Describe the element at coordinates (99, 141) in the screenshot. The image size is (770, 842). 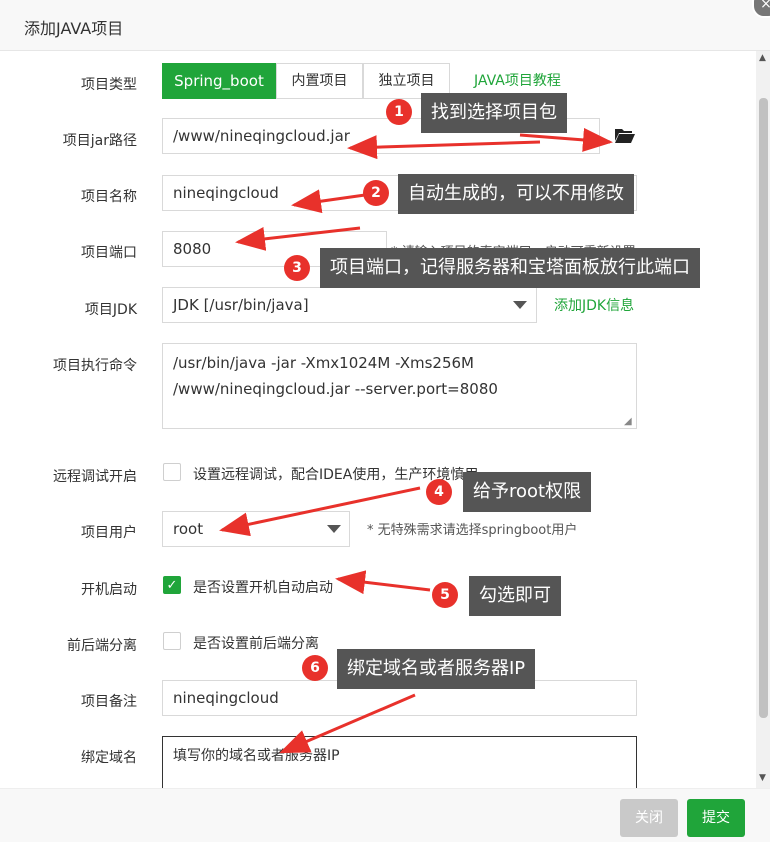
I see `jar-path-label: 项目jar路径` at that location.